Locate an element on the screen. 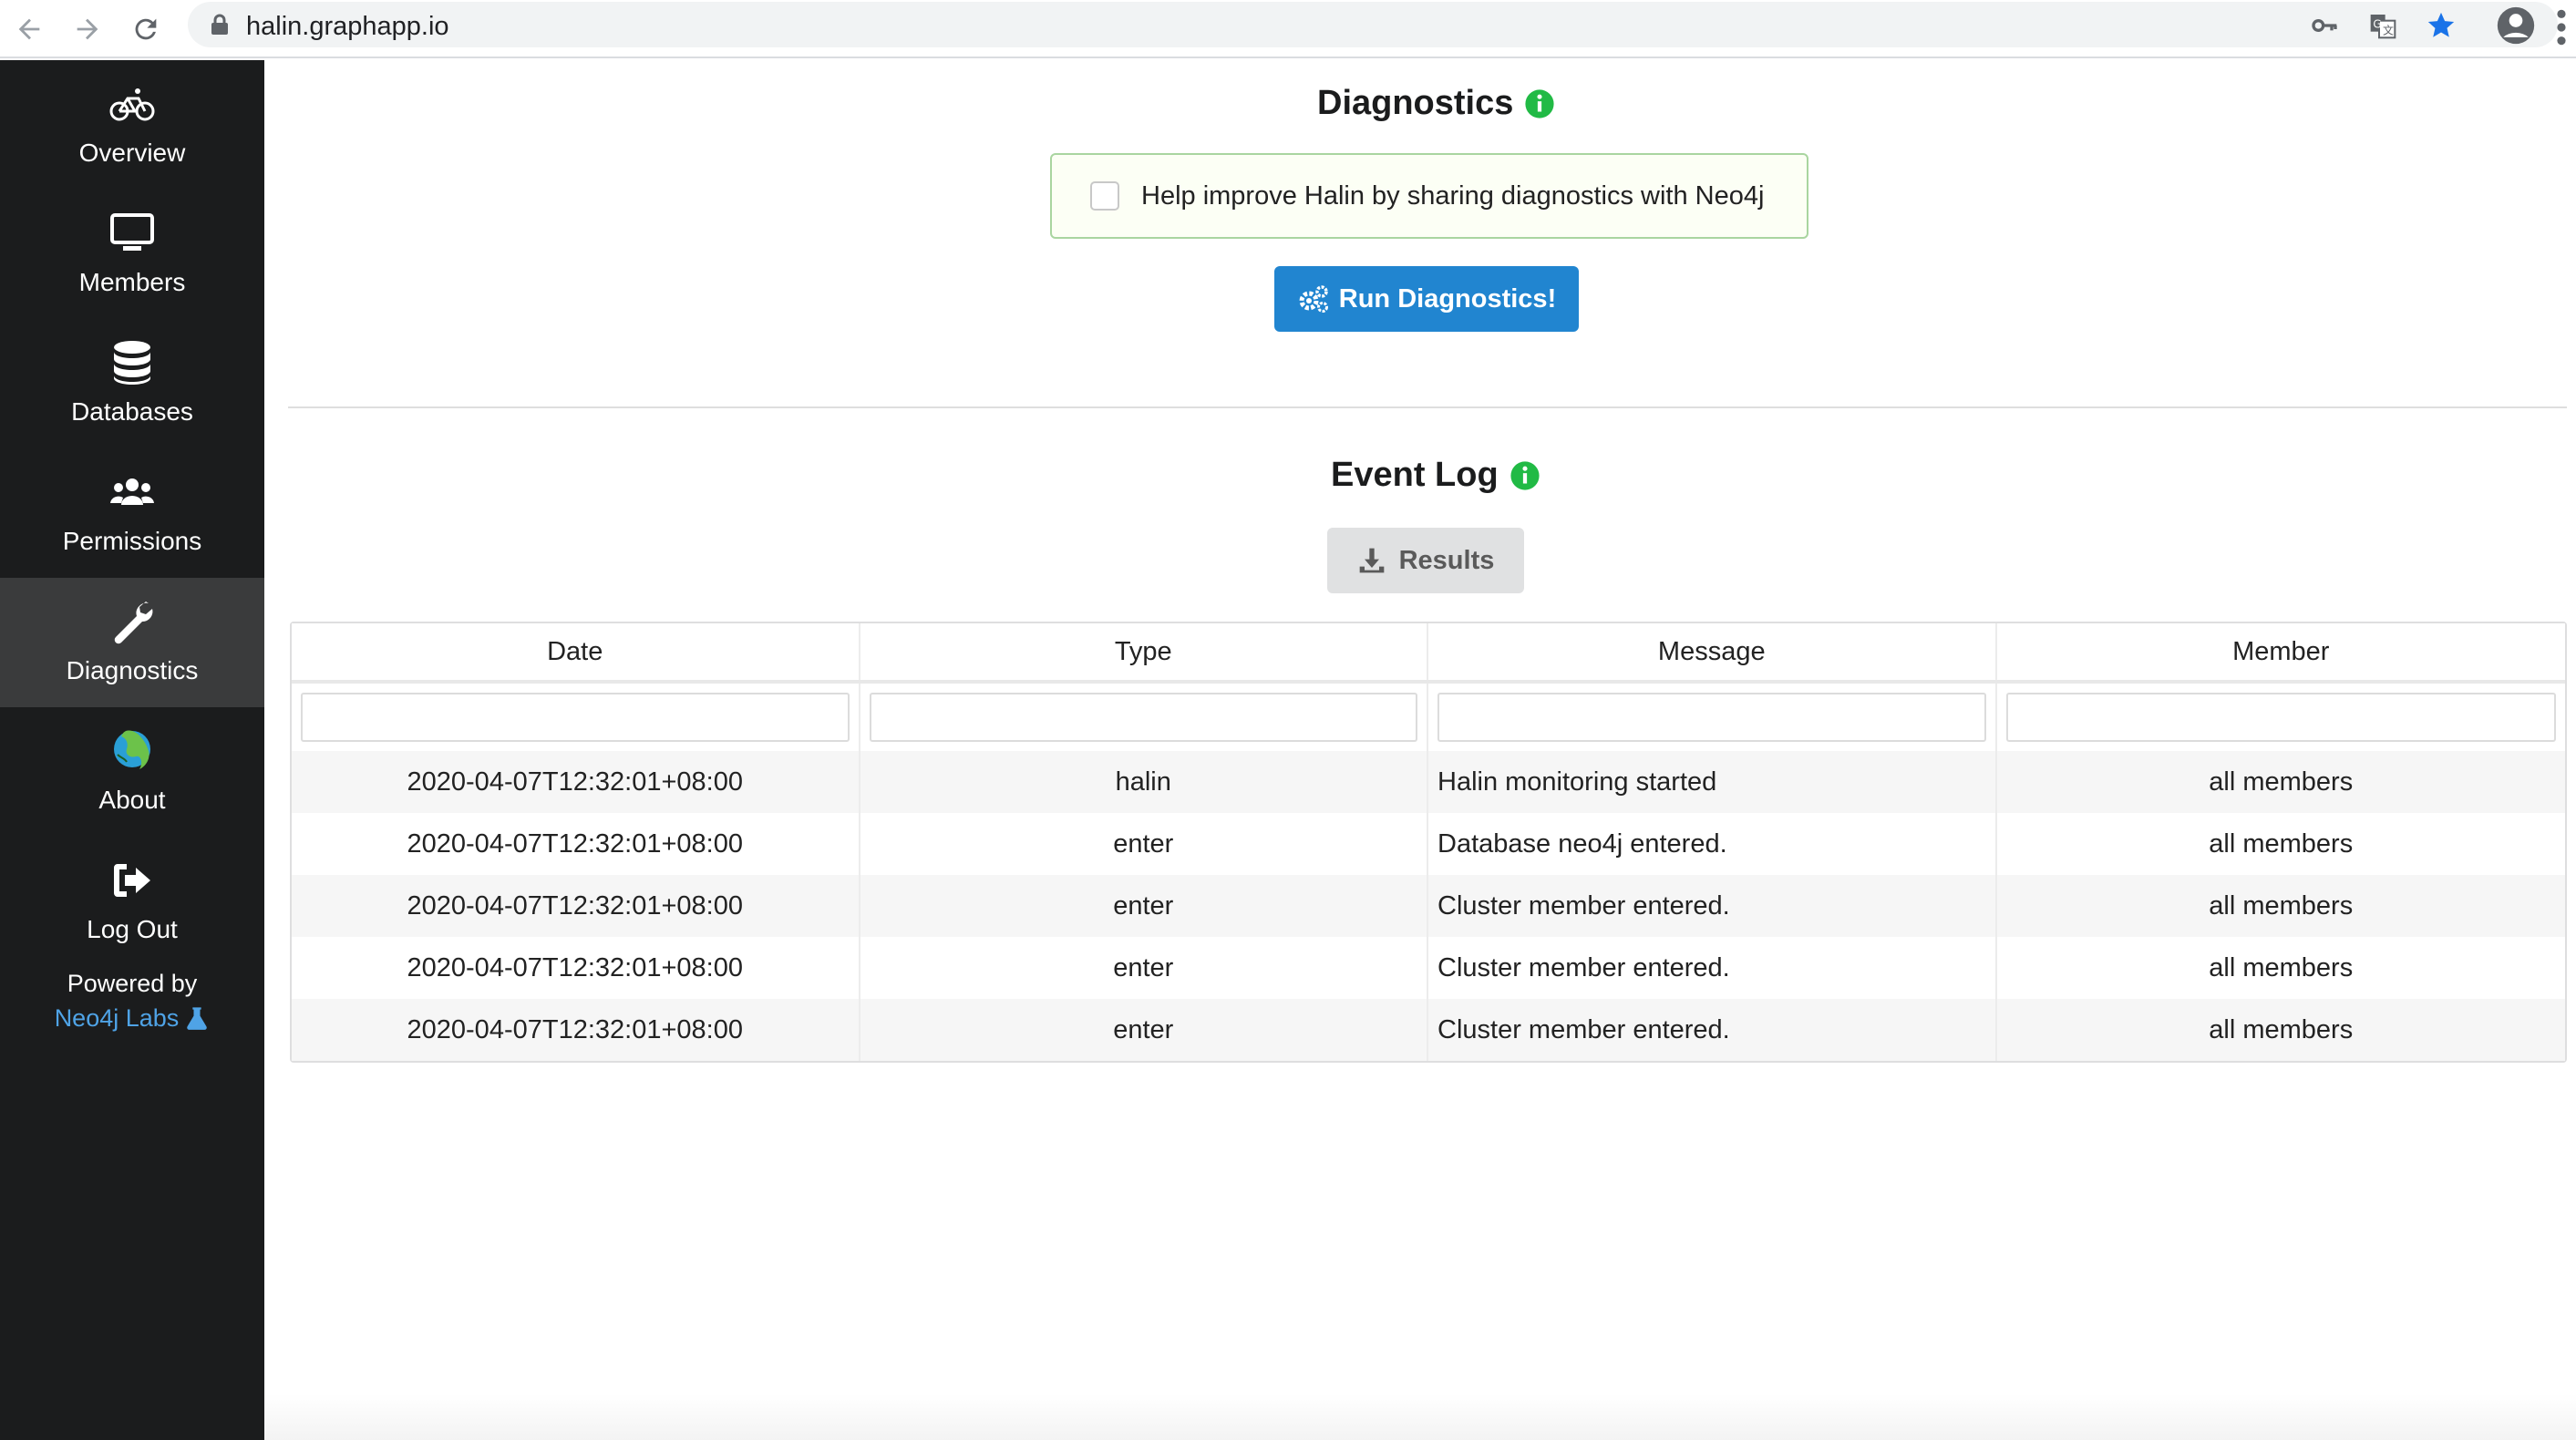 The image size is (2576, 1440). users-icon is located at coordinates (132, 492).